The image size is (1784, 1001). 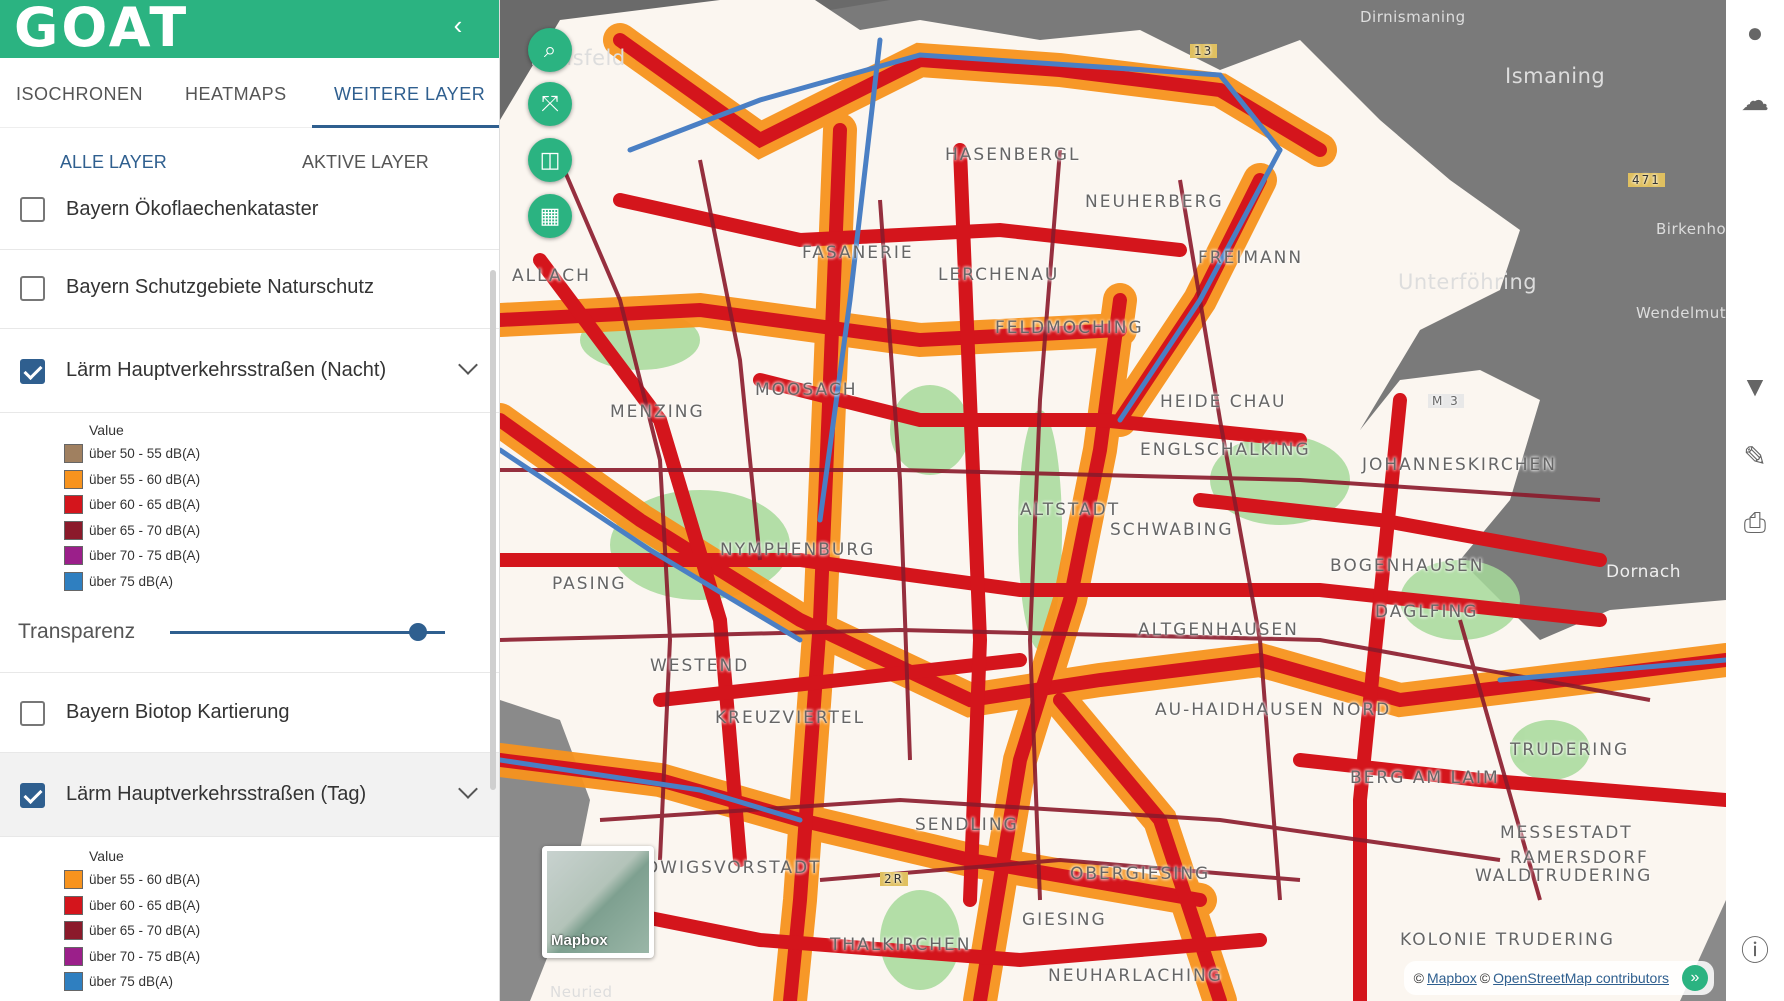 I want to click on legend-label: über 50 - 55 dB(A), so click(x=145, y=454).